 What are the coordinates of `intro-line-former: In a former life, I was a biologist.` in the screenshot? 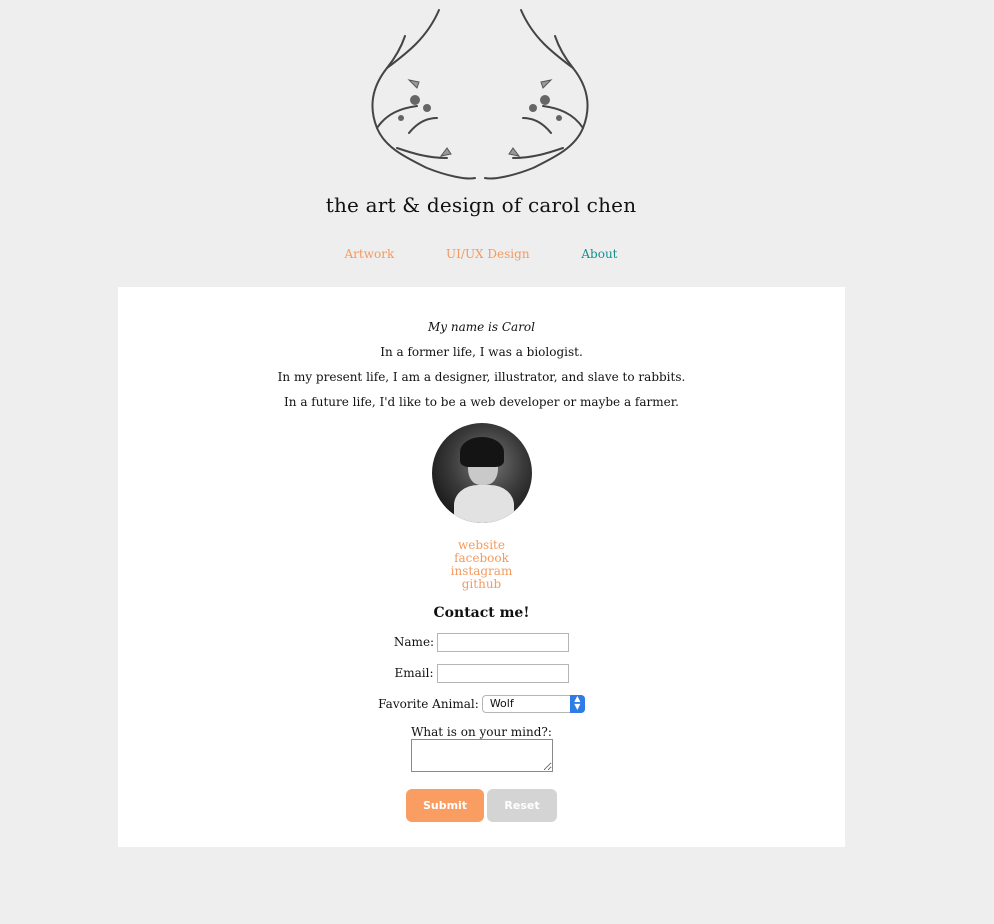 It's located at (481, 352).